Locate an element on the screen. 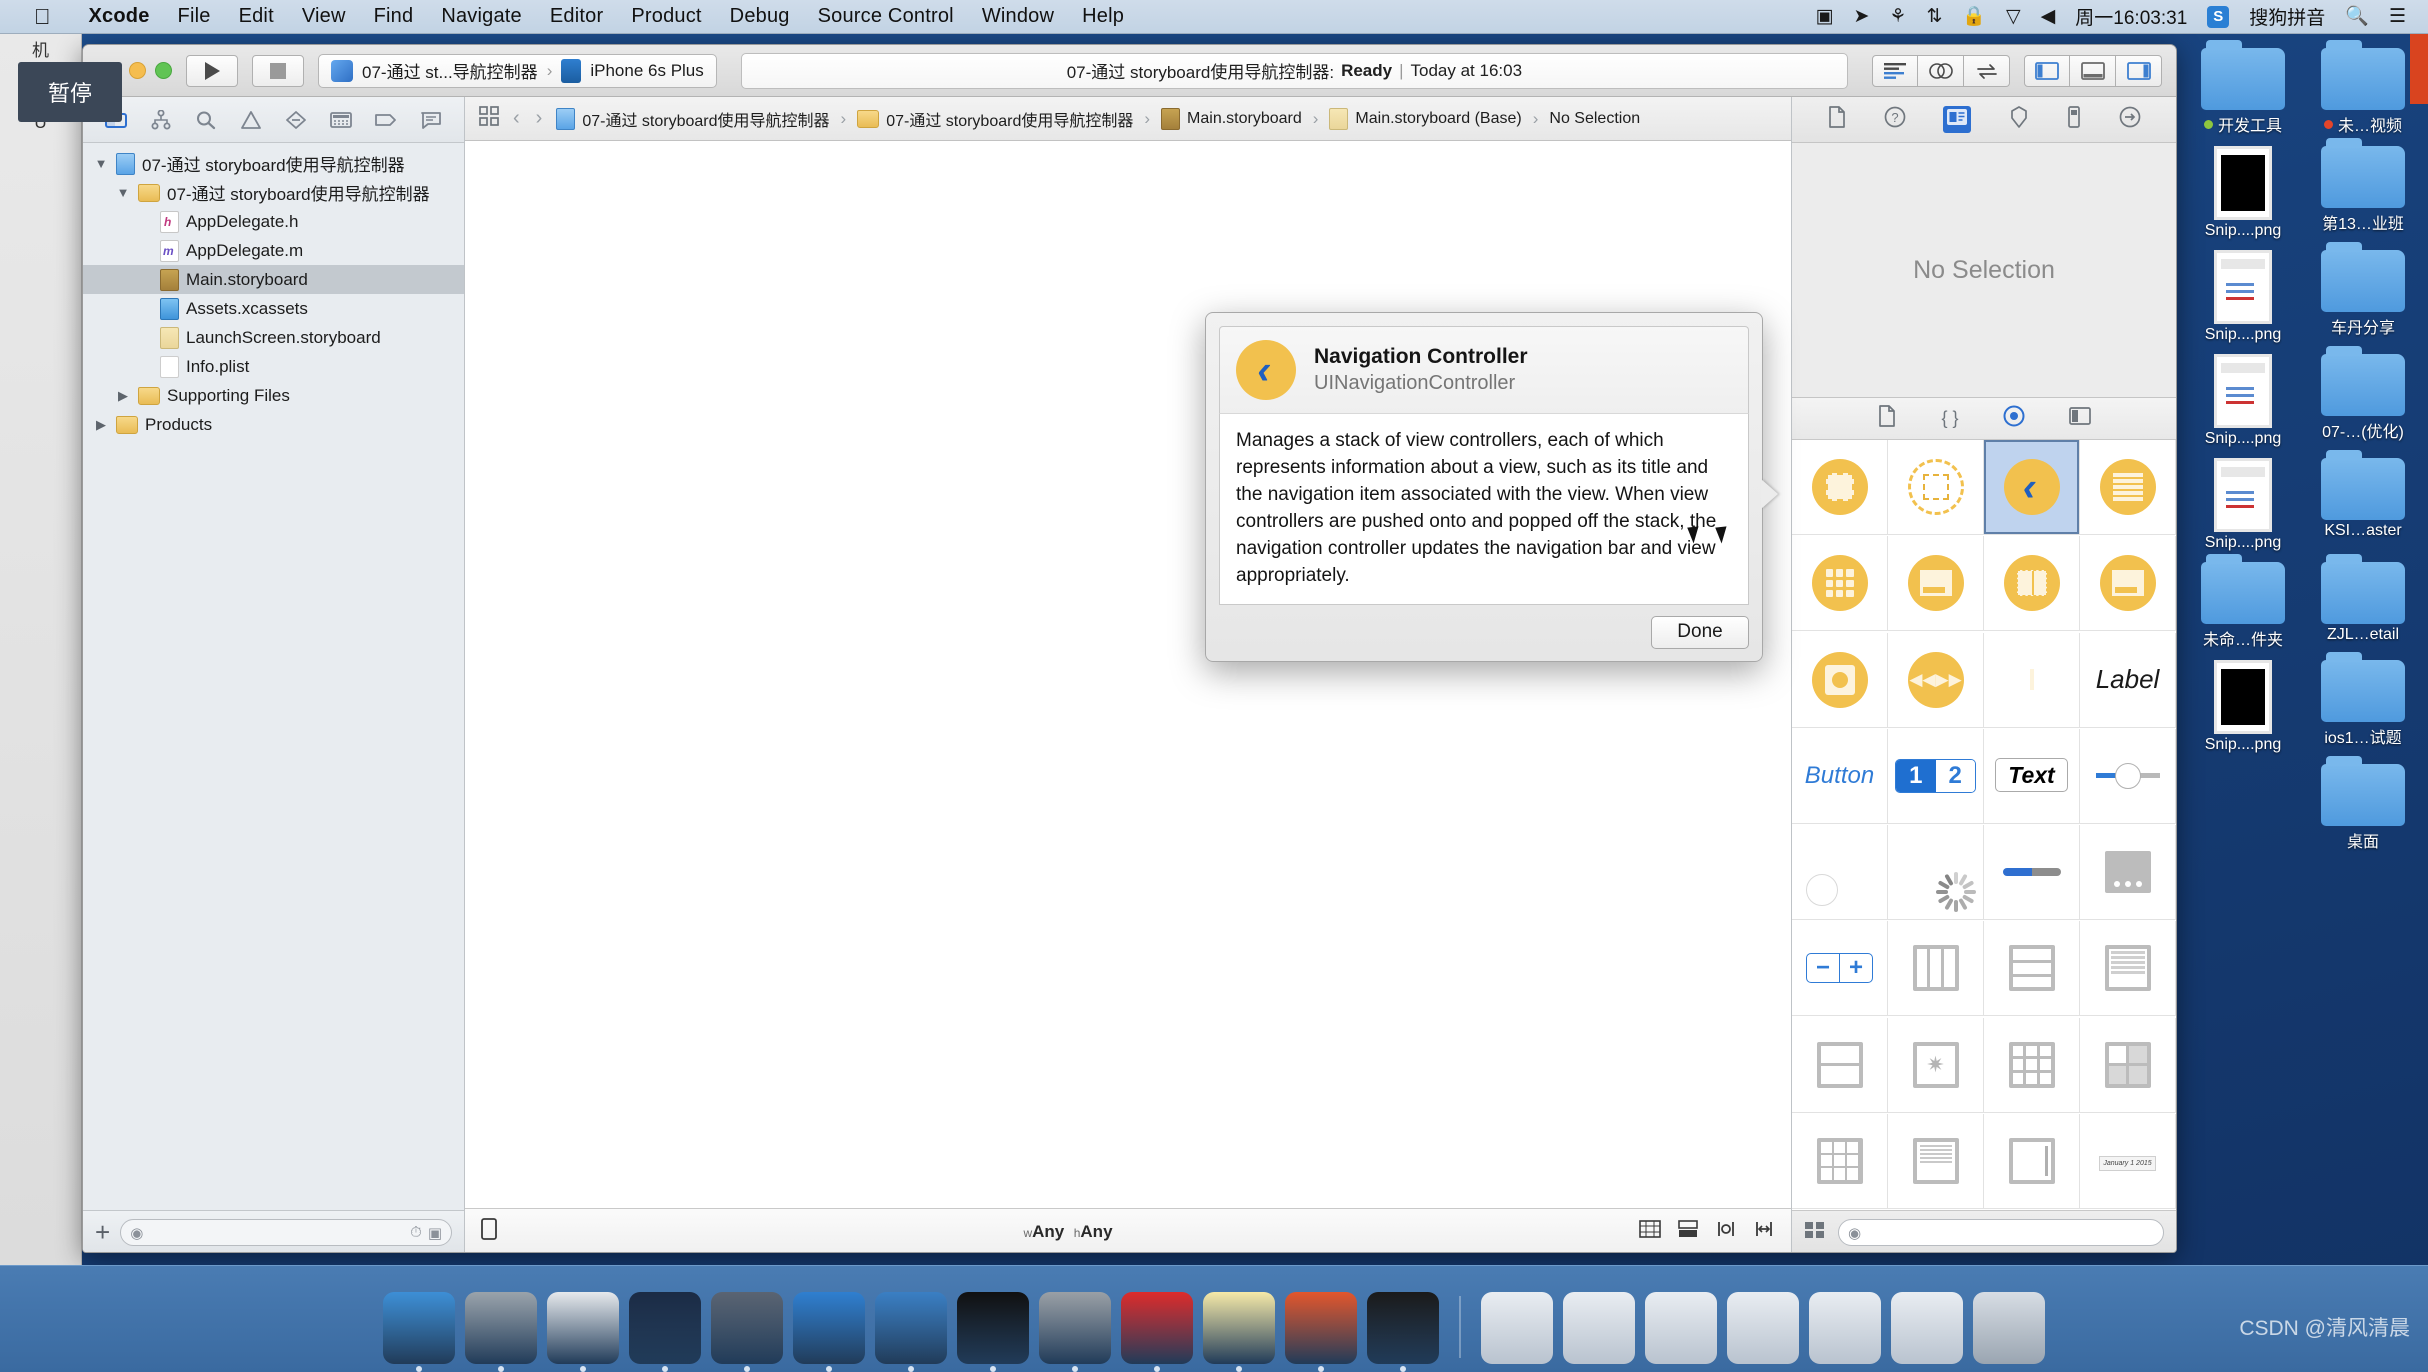  volume-icon: ◀ is located at coordinates (2048, 16).